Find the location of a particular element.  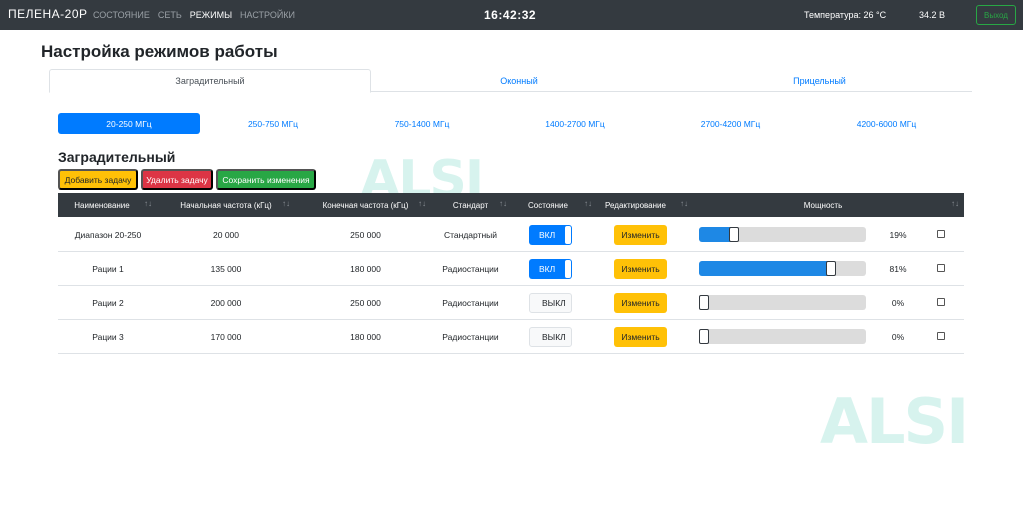

cell-start-freq: 170 000 is located at coordinates (226, 337).